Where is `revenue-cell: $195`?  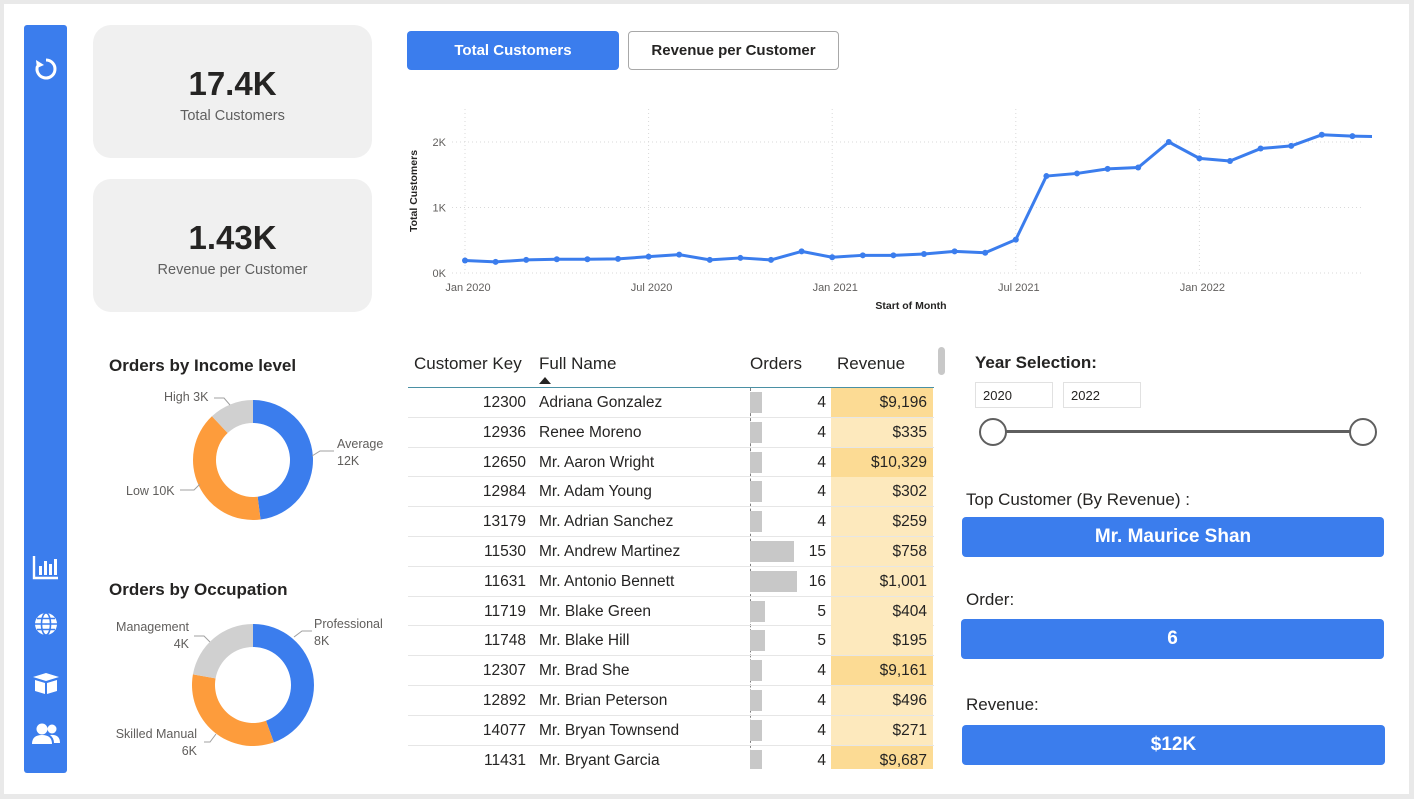 revenue-cell: $195 is located at coordinates (909, 641).